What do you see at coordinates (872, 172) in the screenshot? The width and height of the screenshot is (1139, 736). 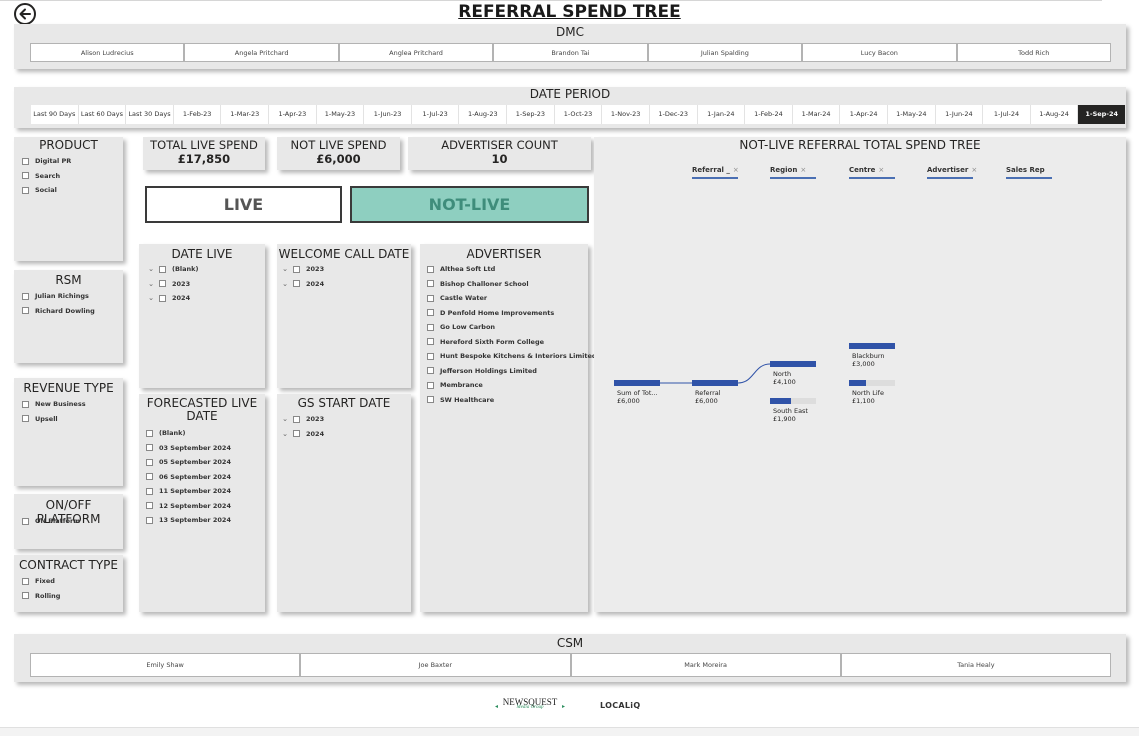 I see `tree-level-header: Centre ×` at bounding box center [872, 172].